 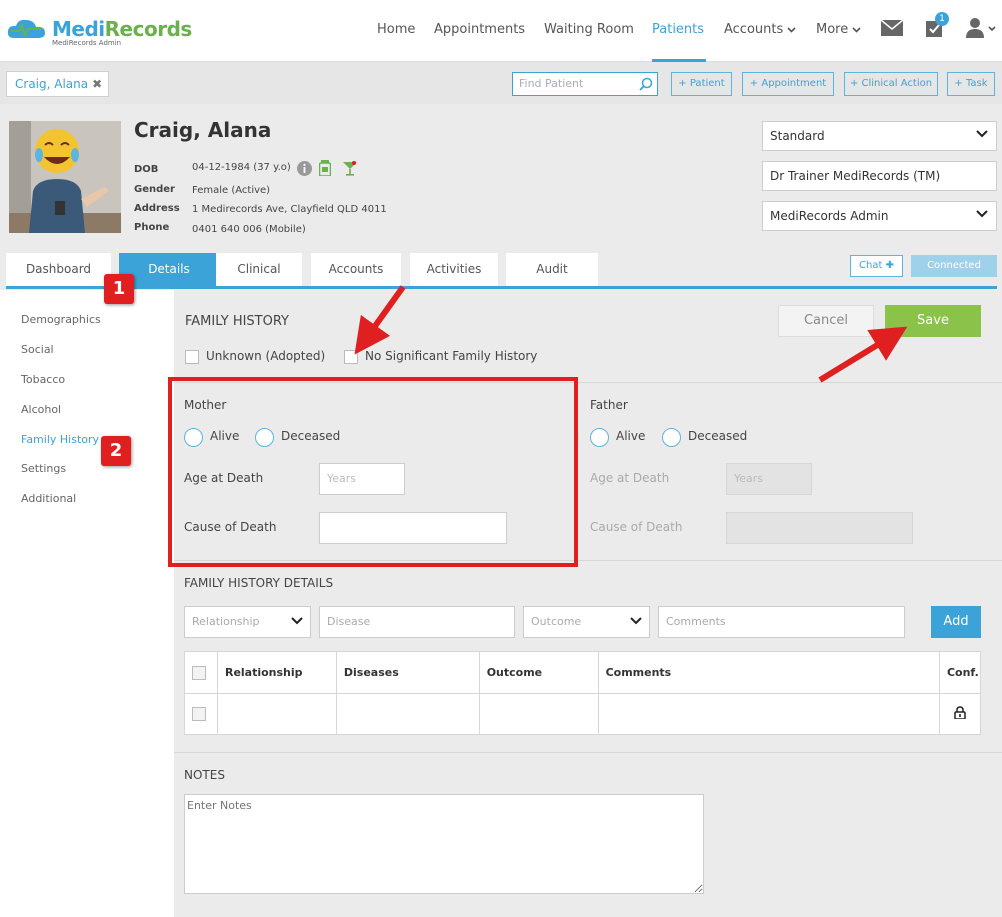 I want to click on column-relationship: Relationship, so click(x=276, y=672).